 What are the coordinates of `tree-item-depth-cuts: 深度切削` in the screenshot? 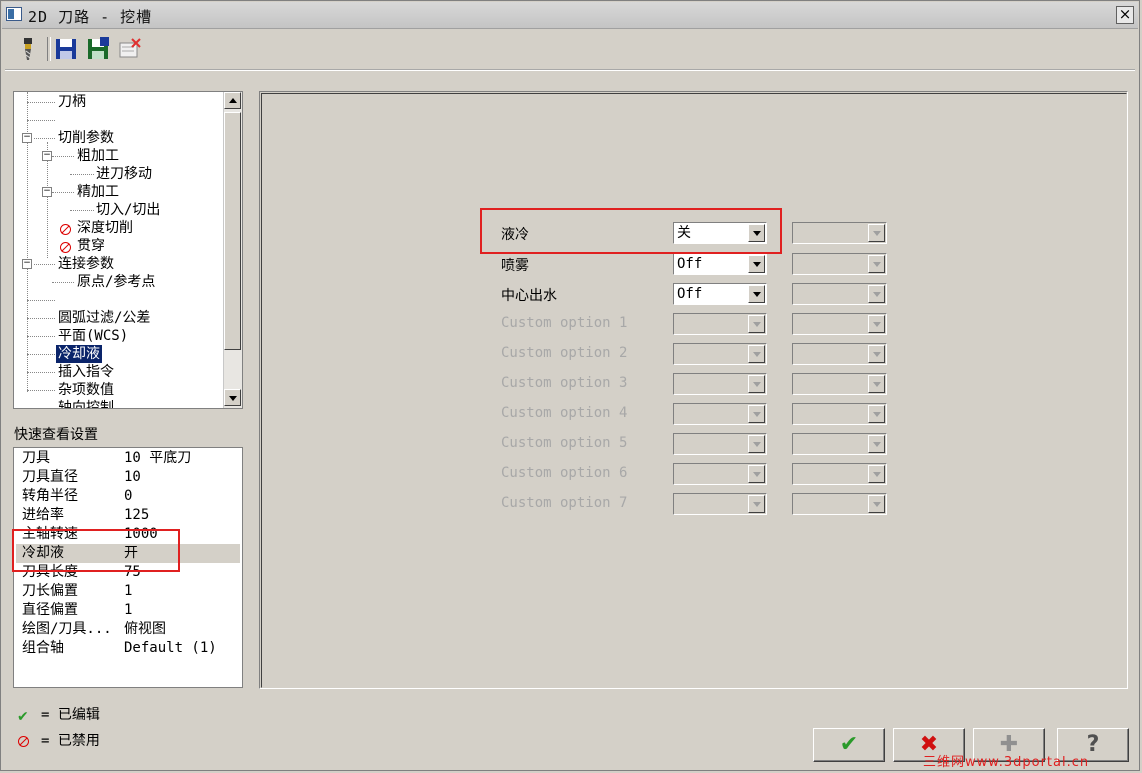 It's located at (105, 228).